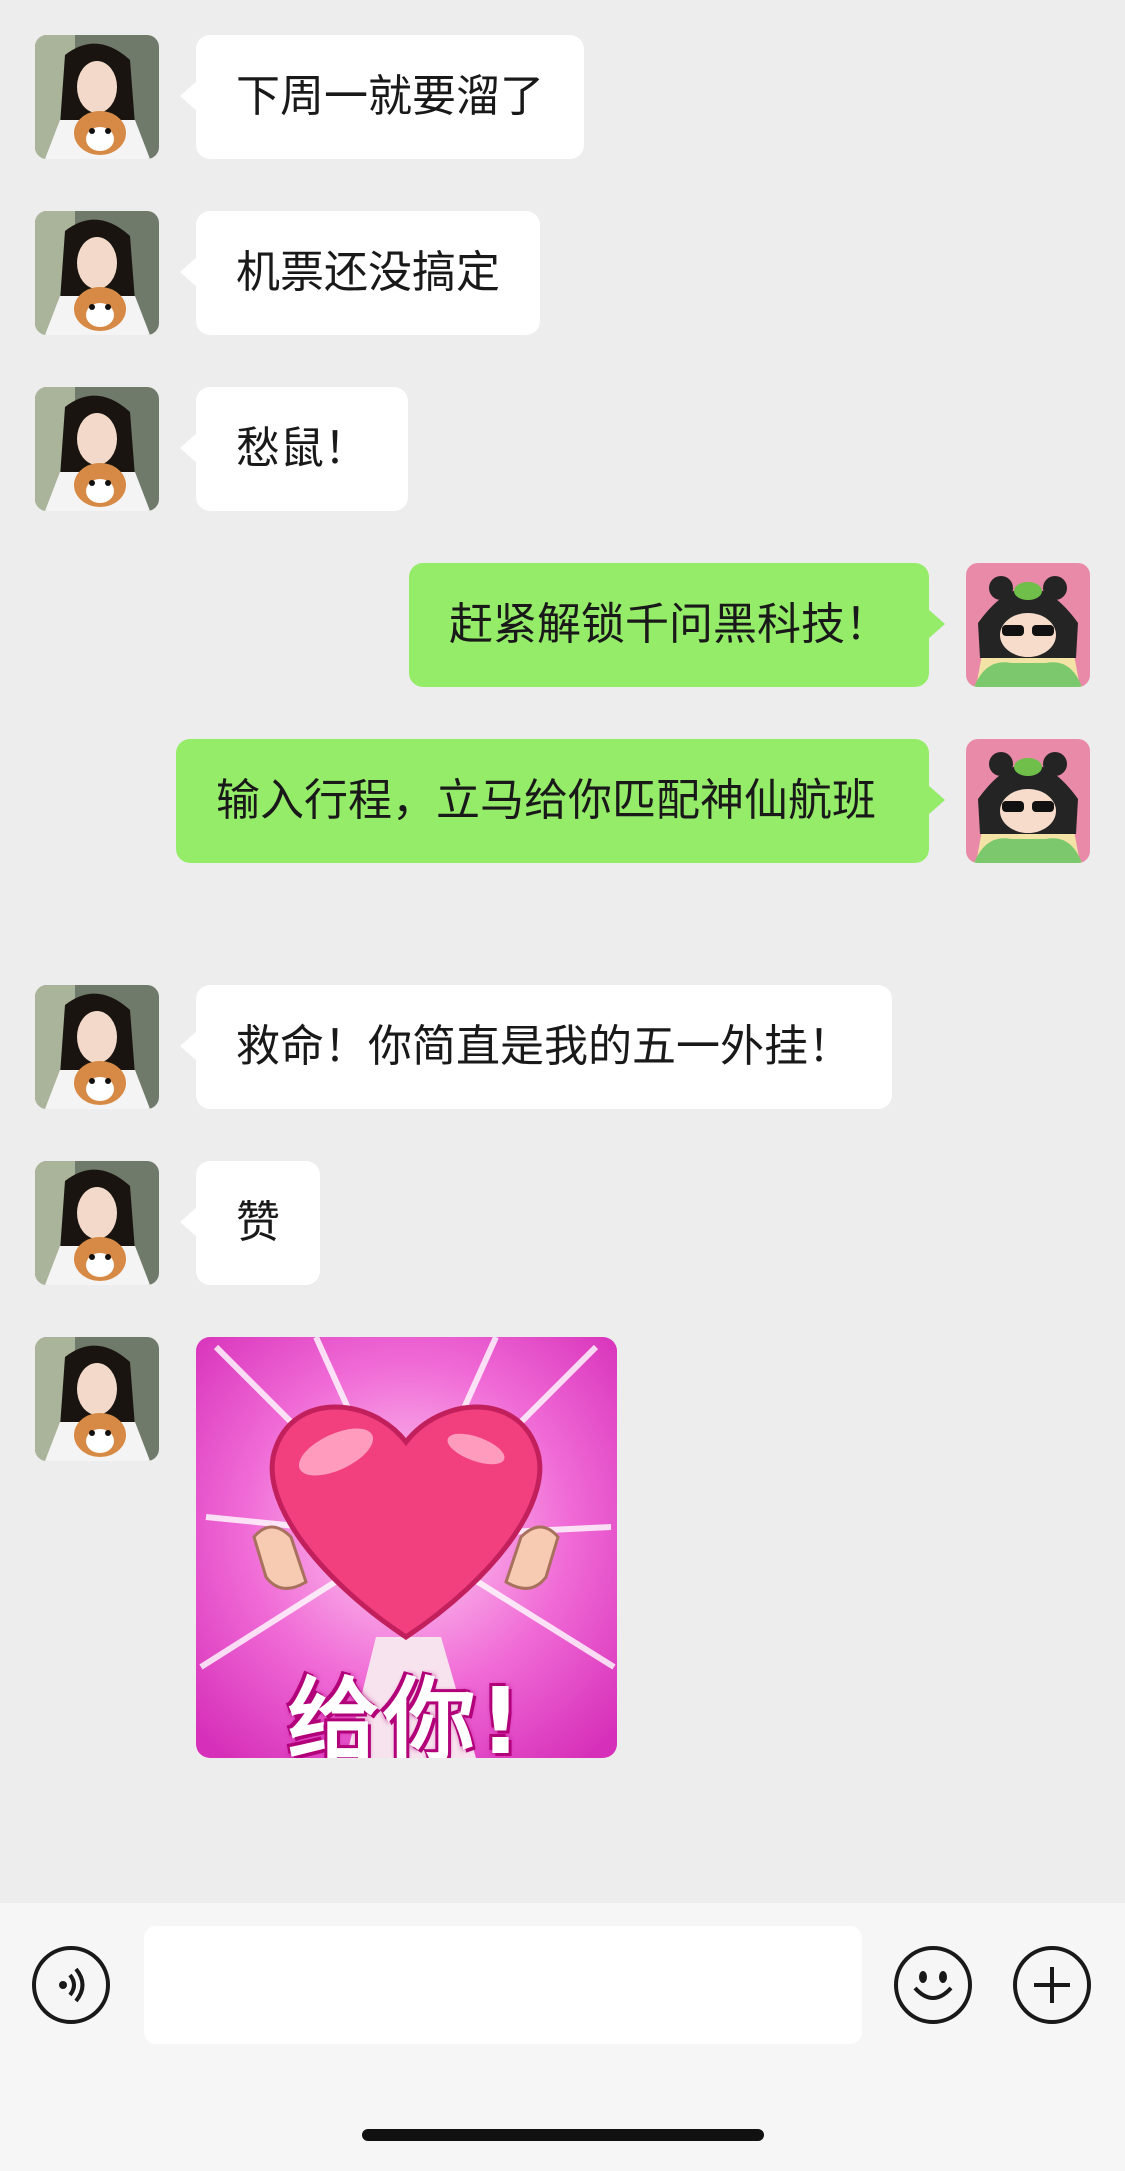 Image resolution: width=1125 pixels, height=2171 pixels. Describe the element at coordinates (563, 2135) in the screenshot. I see `home-indicator` at that location.